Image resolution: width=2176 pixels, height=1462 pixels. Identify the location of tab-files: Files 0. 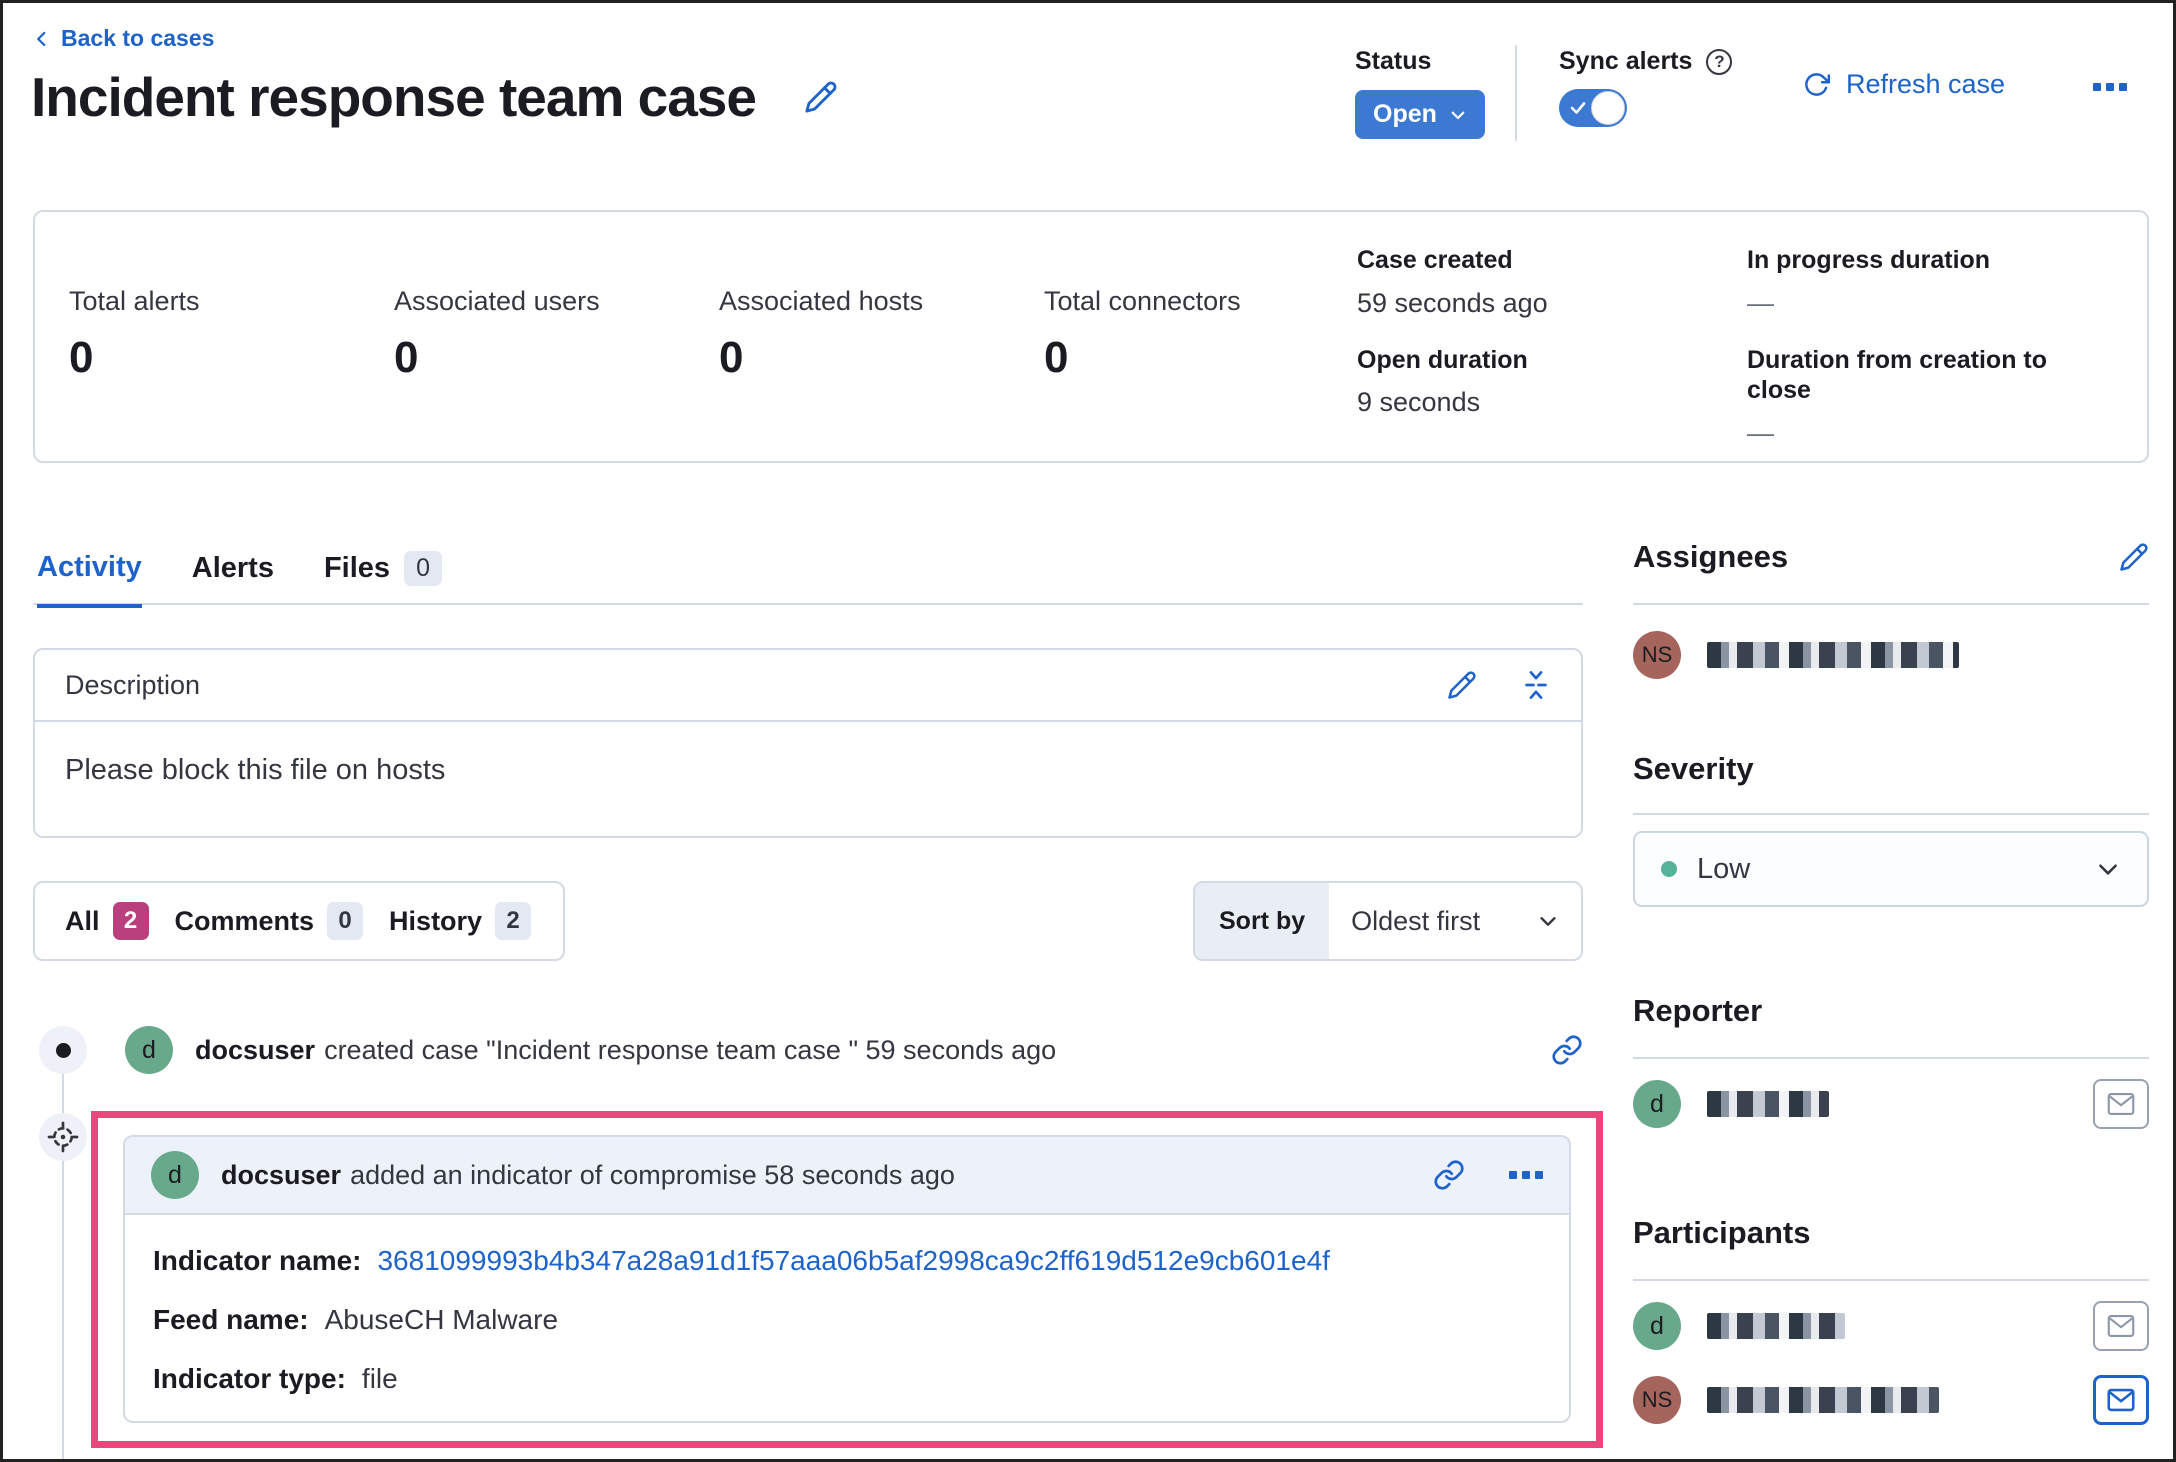
(383, 578).